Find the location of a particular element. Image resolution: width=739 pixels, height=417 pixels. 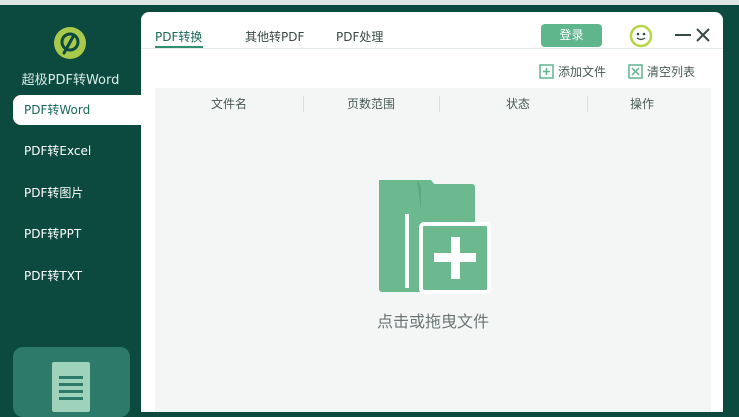

column-header-actions: 操作 is located at coordinates (641, 104).